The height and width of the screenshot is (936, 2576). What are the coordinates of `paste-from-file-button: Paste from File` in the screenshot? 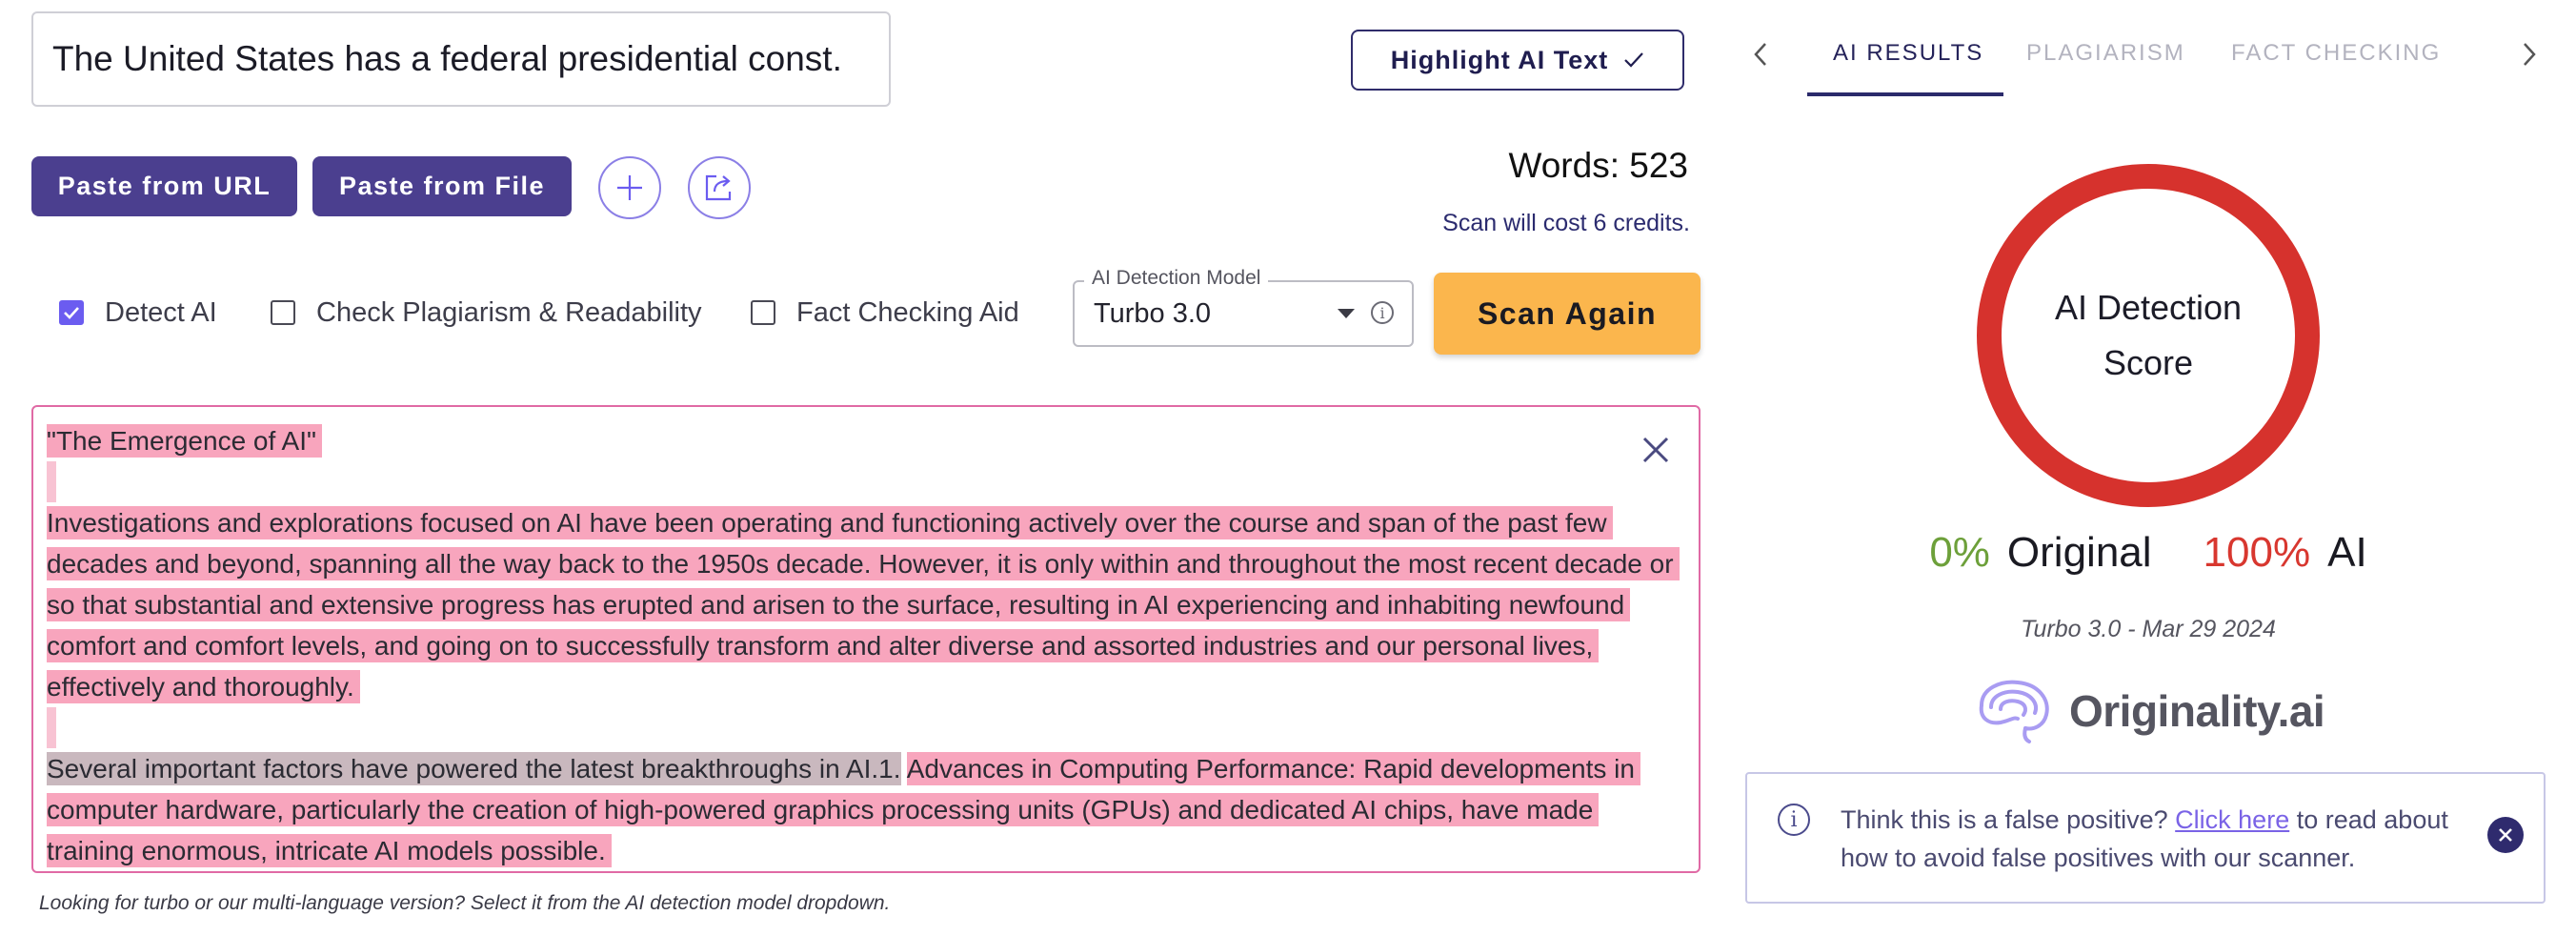 It's located at (442, 186).